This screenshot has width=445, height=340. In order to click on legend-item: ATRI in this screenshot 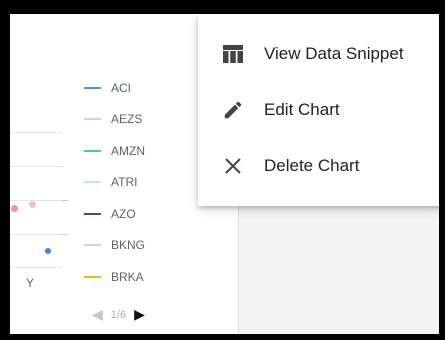, I will do `click(114, 183)`.